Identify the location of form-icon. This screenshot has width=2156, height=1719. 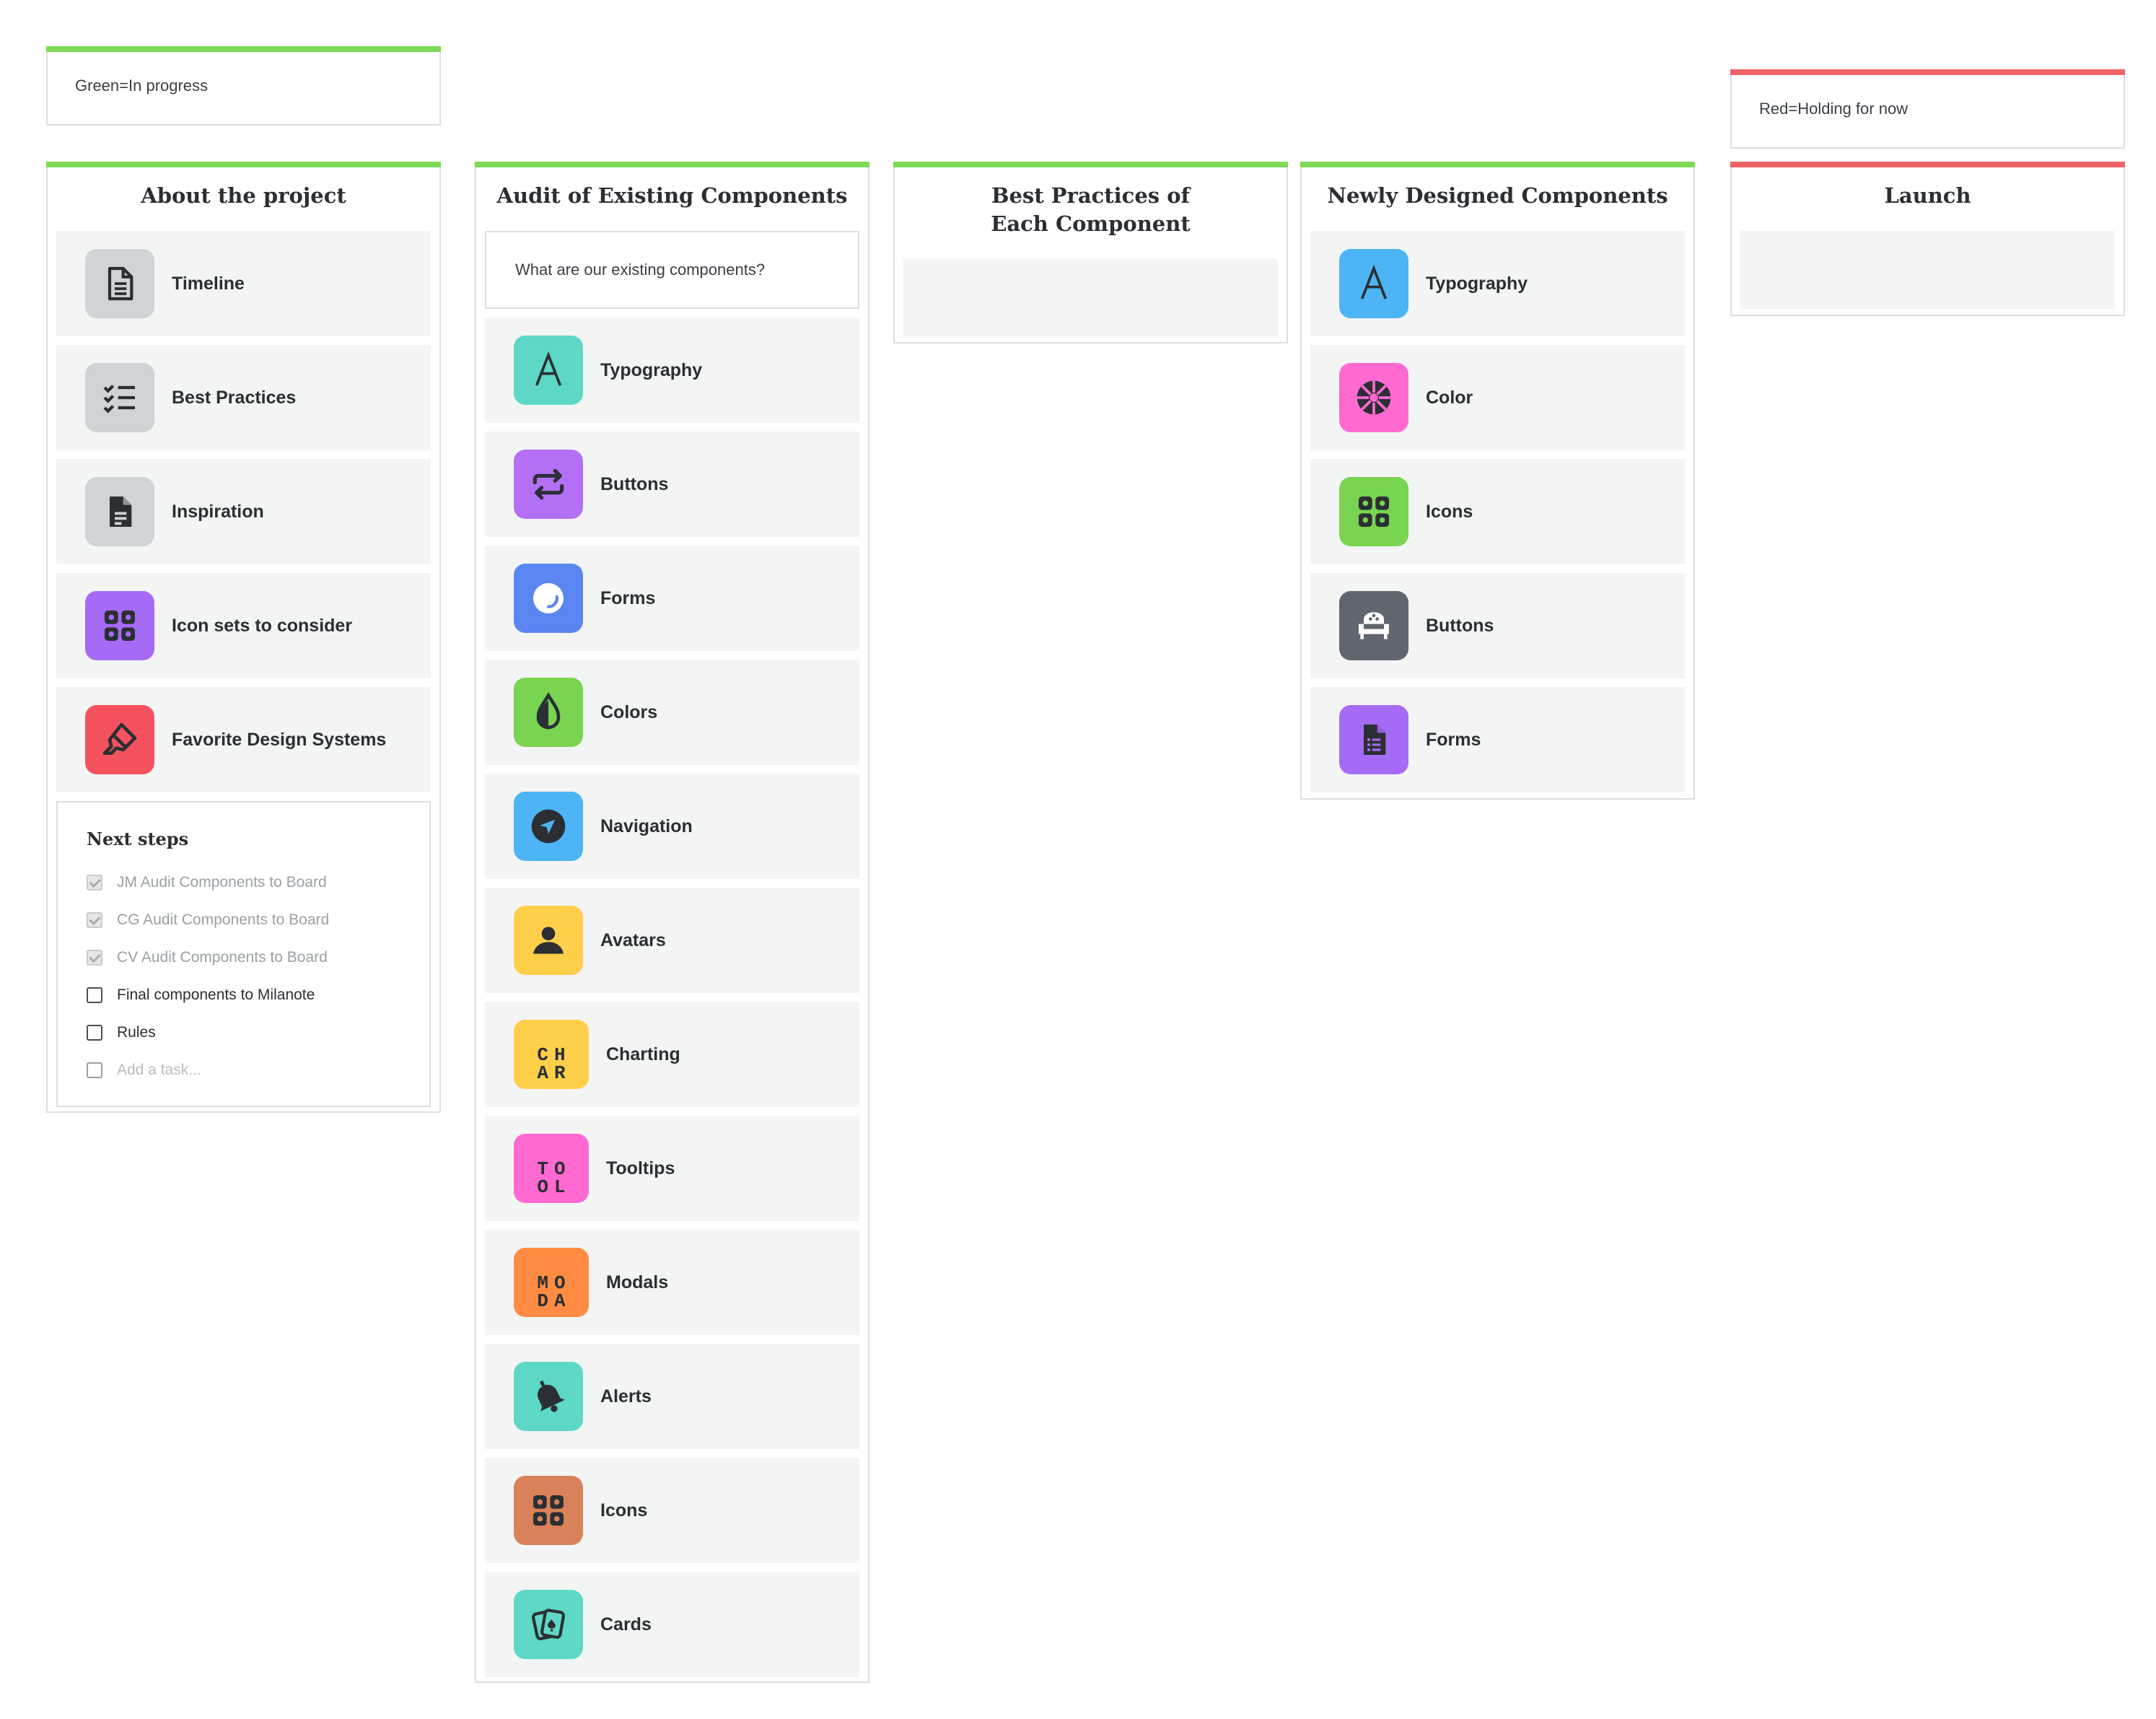
(1373, 739).